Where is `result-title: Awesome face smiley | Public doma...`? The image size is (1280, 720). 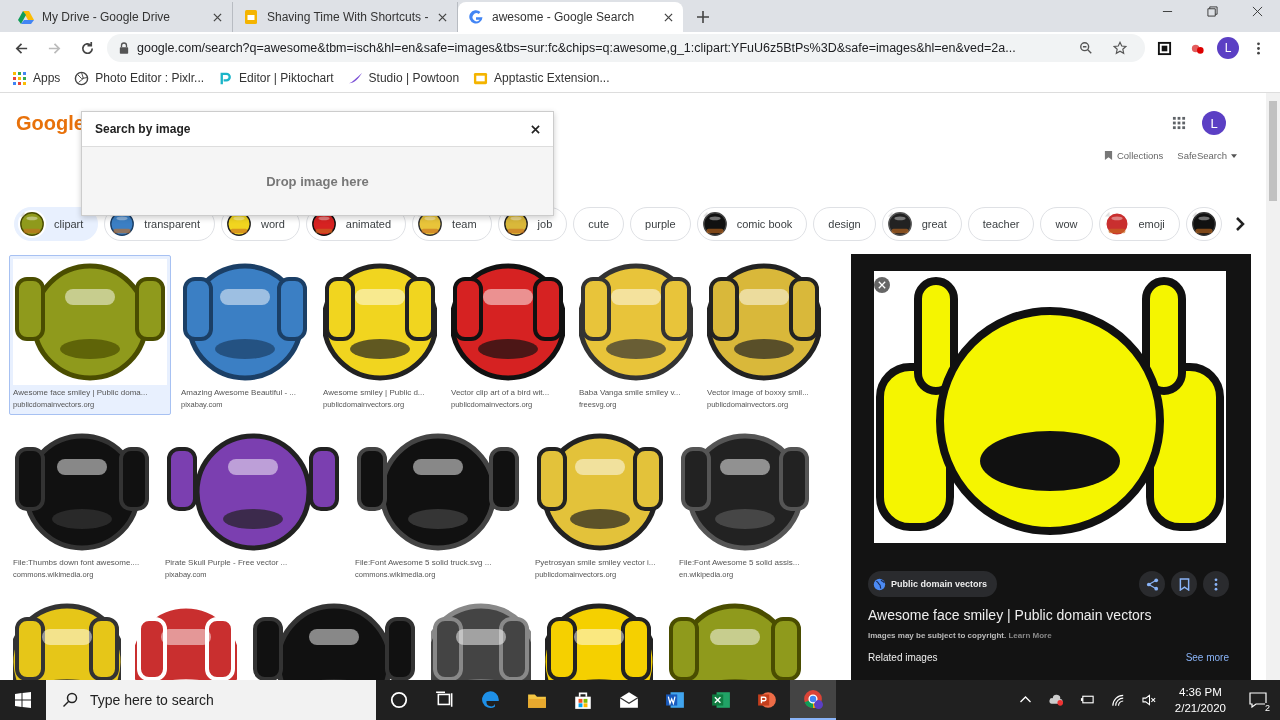
result-title: Awesome face smiley | Public doma... is located at coordinates (81, 392).